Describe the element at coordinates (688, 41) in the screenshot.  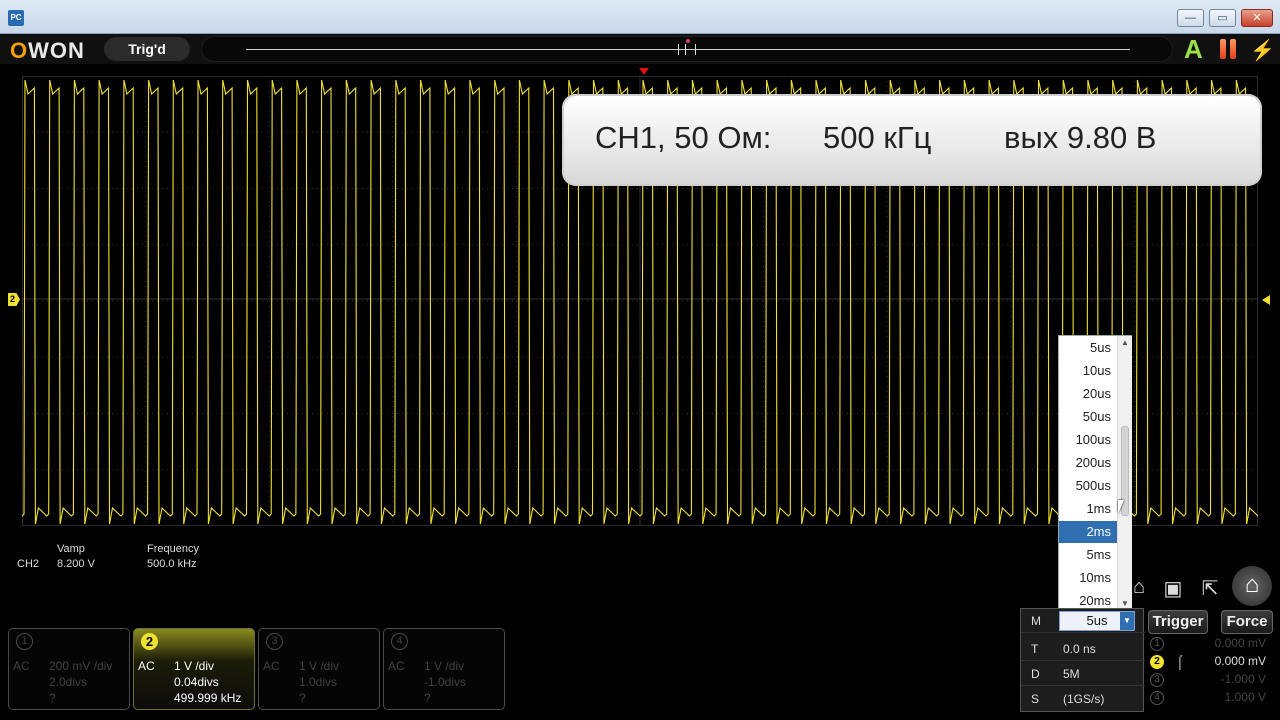
I see `trigger-position-dot` at that location.